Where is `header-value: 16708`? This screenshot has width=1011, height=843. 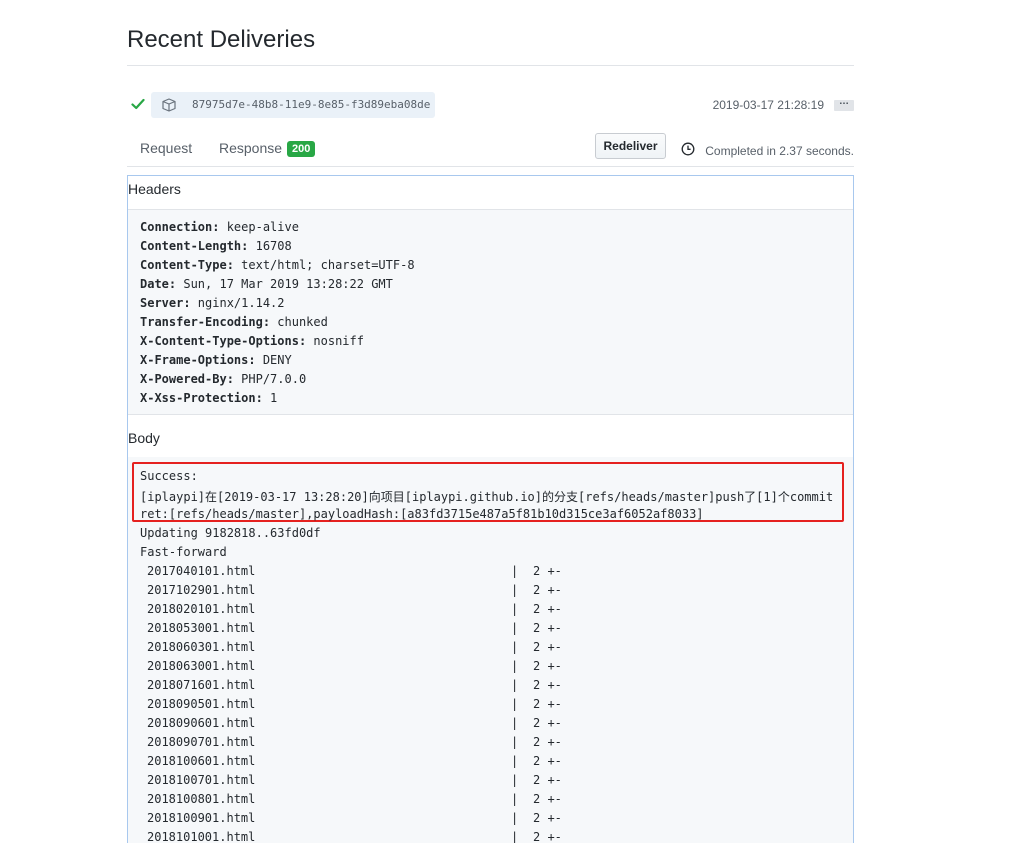
header-value: 16708 is located at coordinates (270, 246).